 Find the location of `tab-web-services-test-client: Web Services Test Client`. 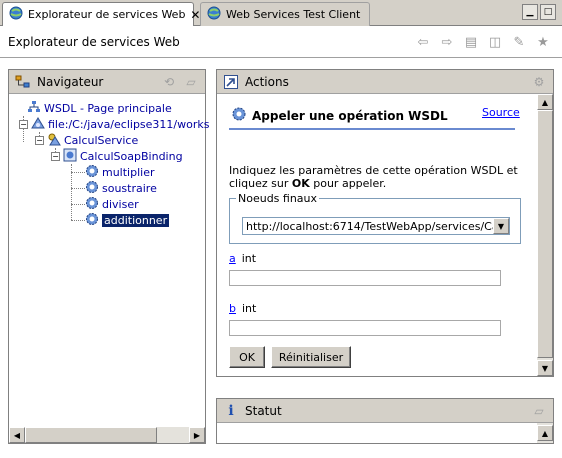

tab-web-services-test-client: Web Services Test Client is located at coordinates (285, 14).